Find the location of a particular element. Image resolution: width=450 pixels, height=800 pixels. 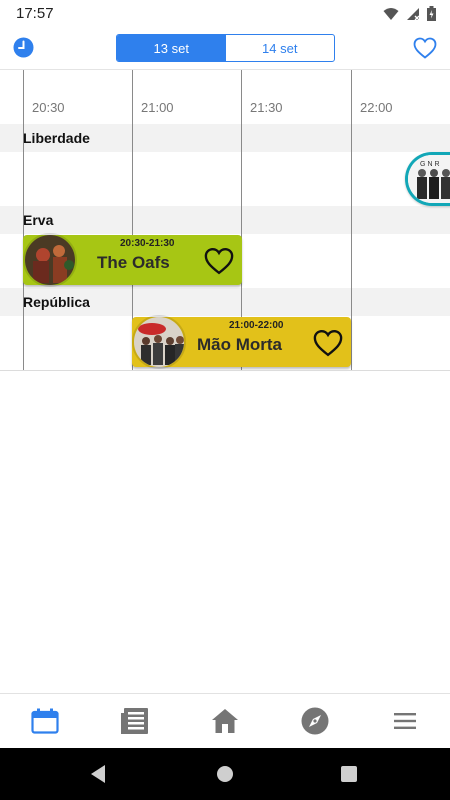

calendar-icon is located at coordinates (45, 721).